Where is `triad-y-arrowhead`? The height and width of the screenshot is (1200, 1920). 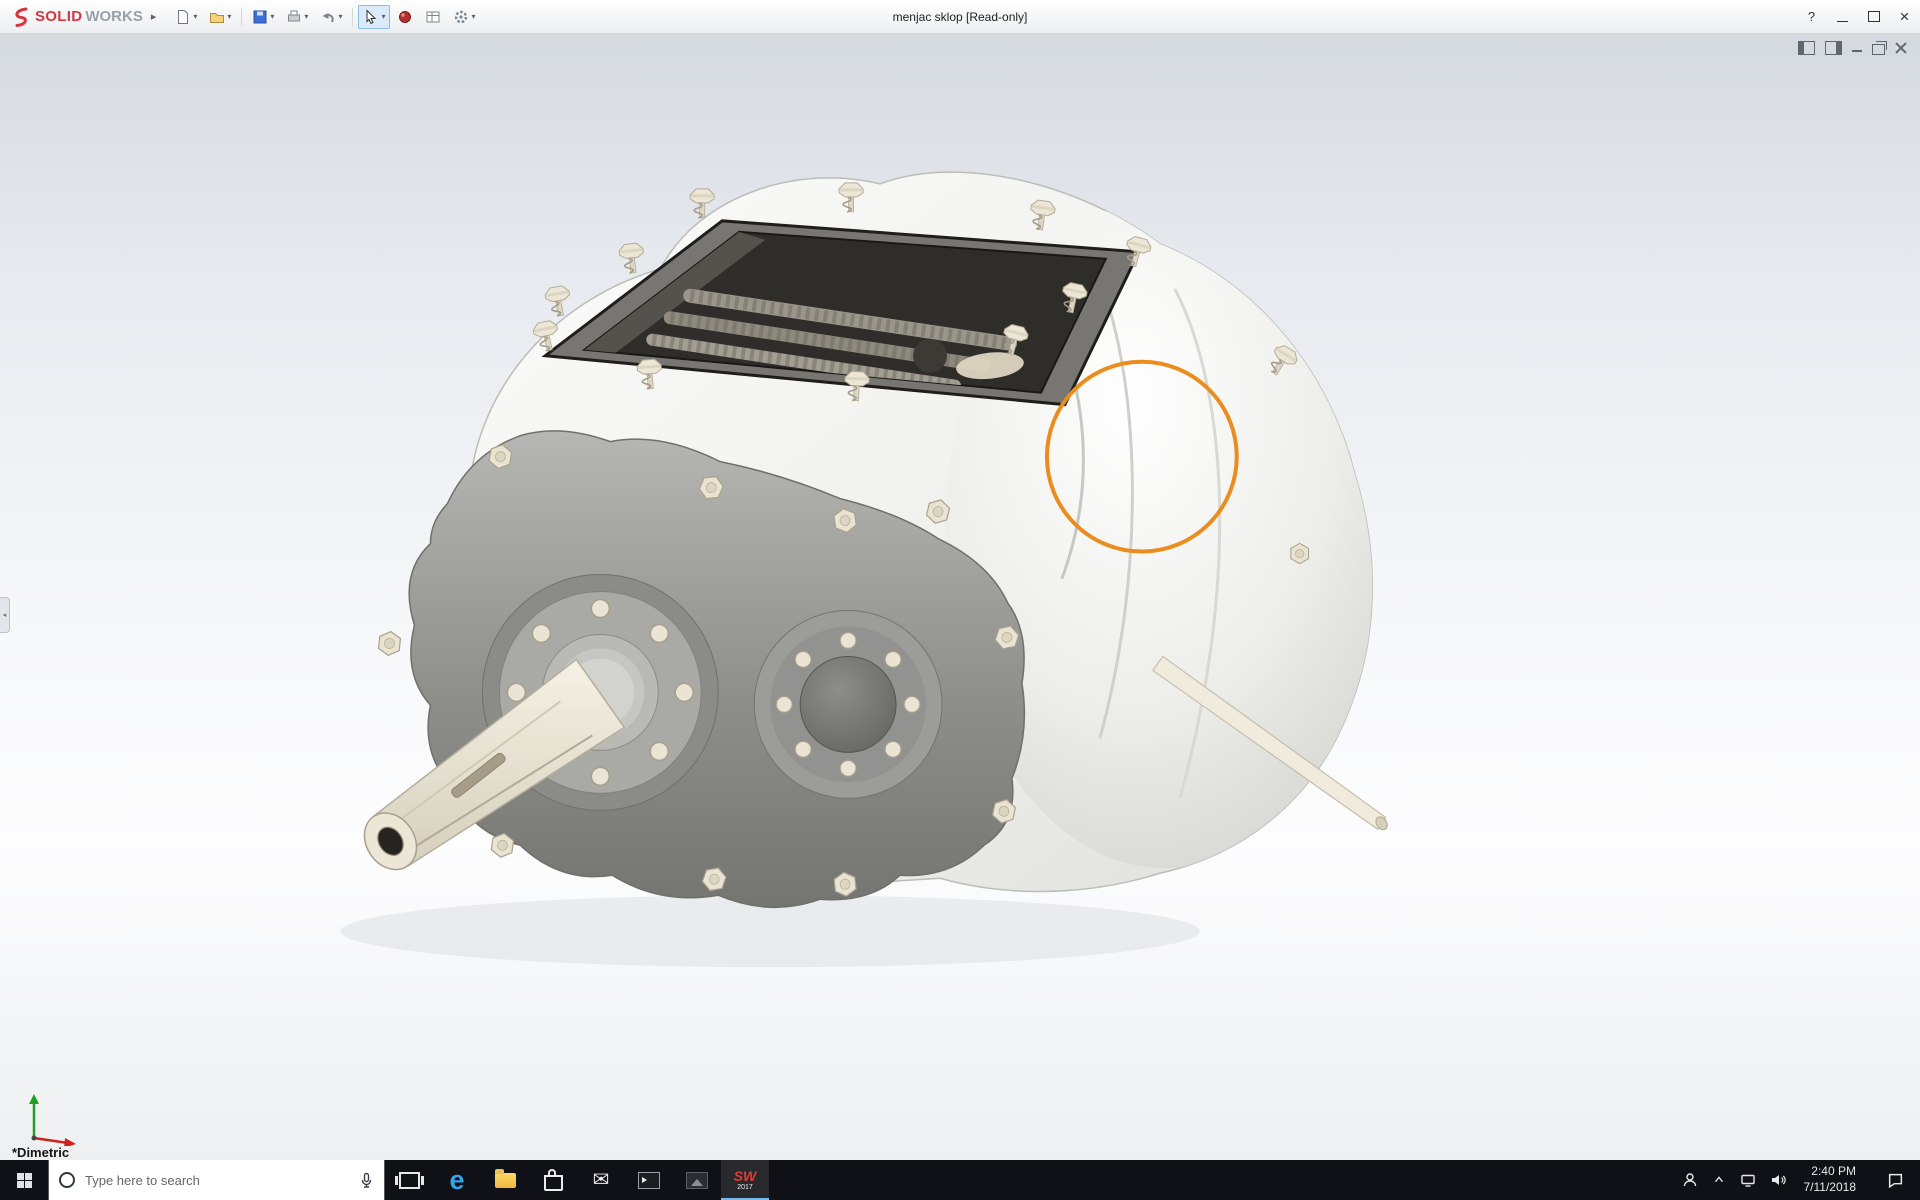 triad-y-arrowhead is located at coordinates (34, 1099).